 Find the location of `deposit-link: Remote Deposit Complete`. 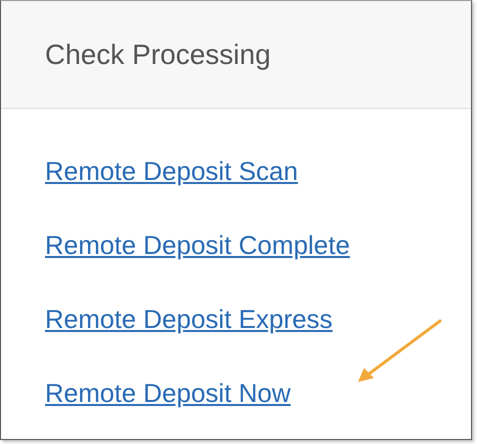

deposit-link: Remote Deposit Complete is located at coordinates (197, 245).